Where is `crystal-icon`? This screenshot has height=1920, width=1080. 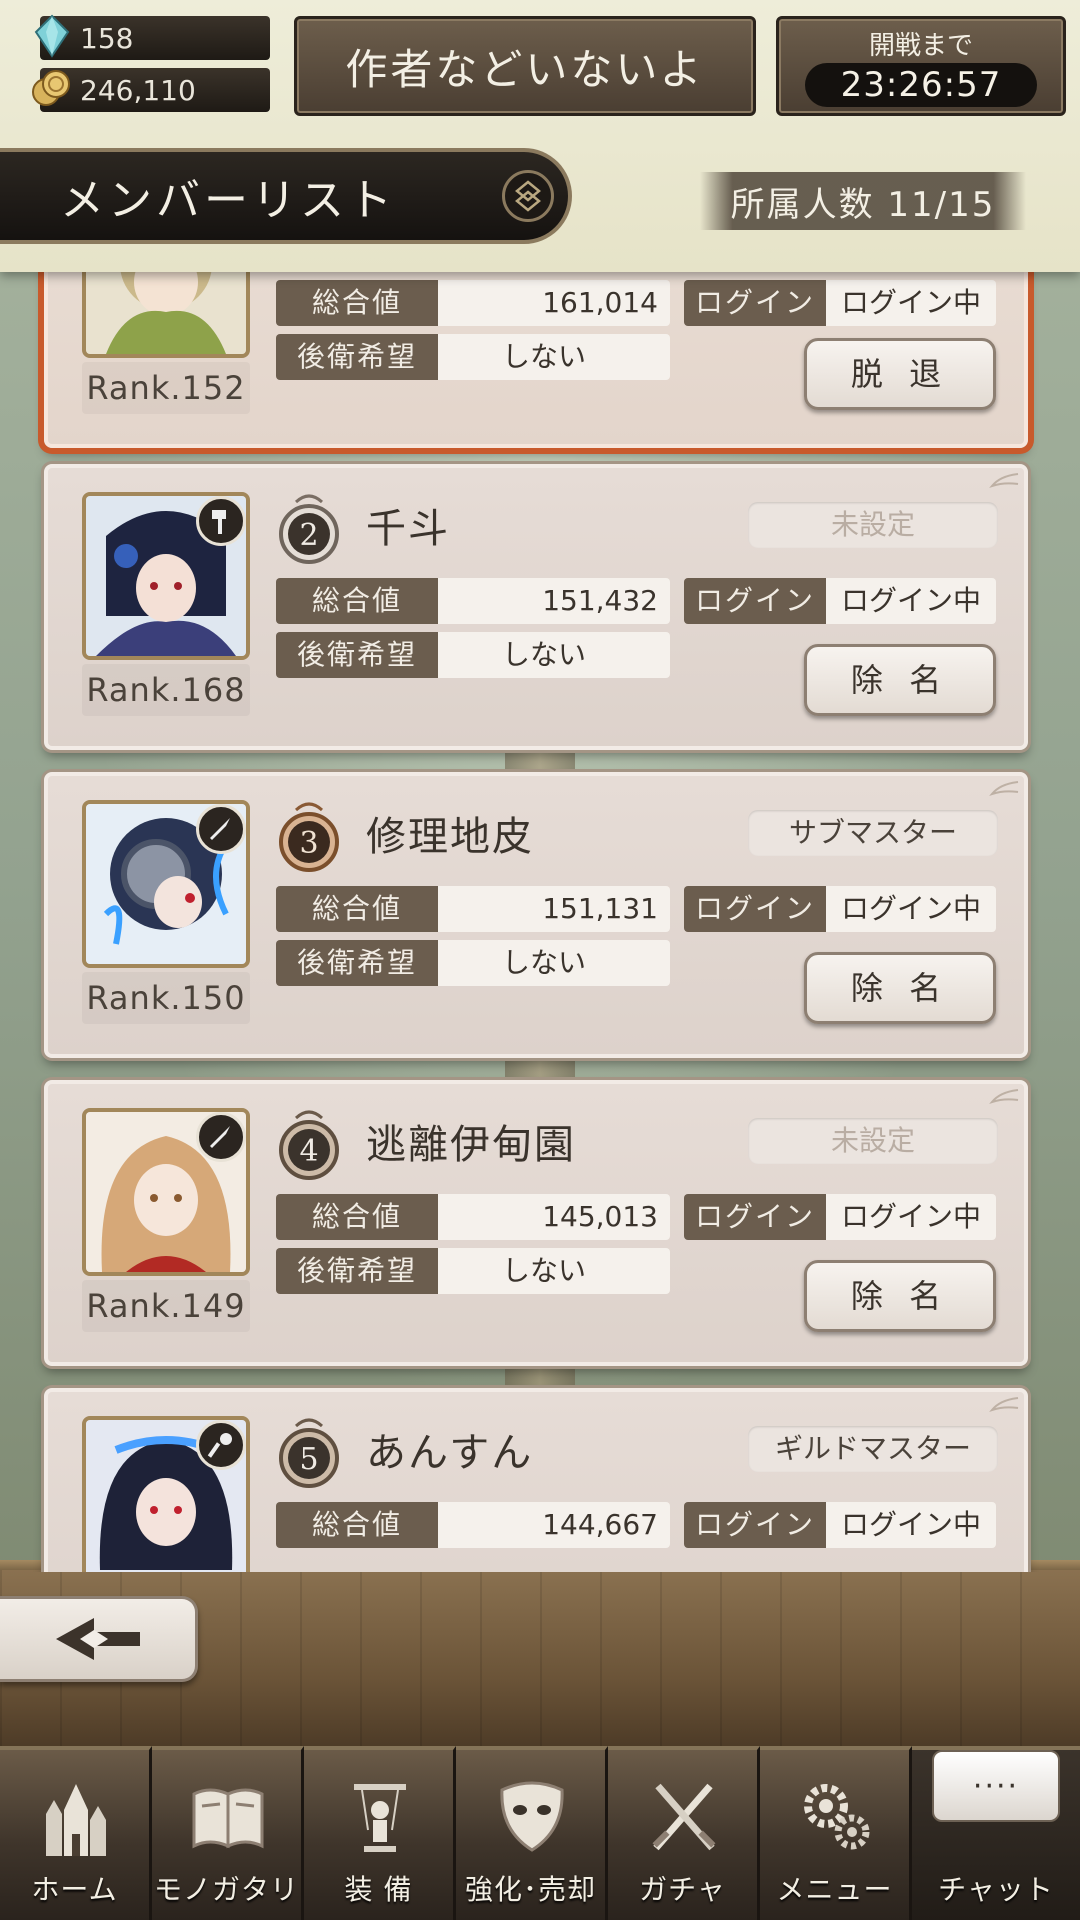 crystal-icon is located at coordinates (52, 36).